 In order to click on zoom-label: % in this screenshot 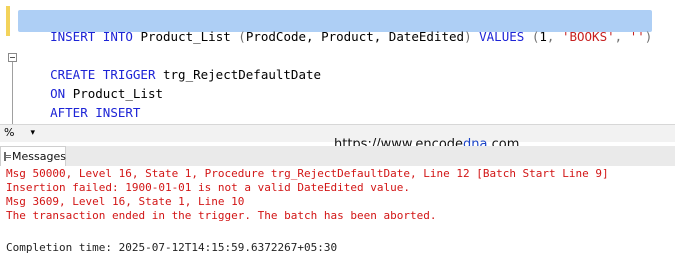, I will do `click(9, 132)`.